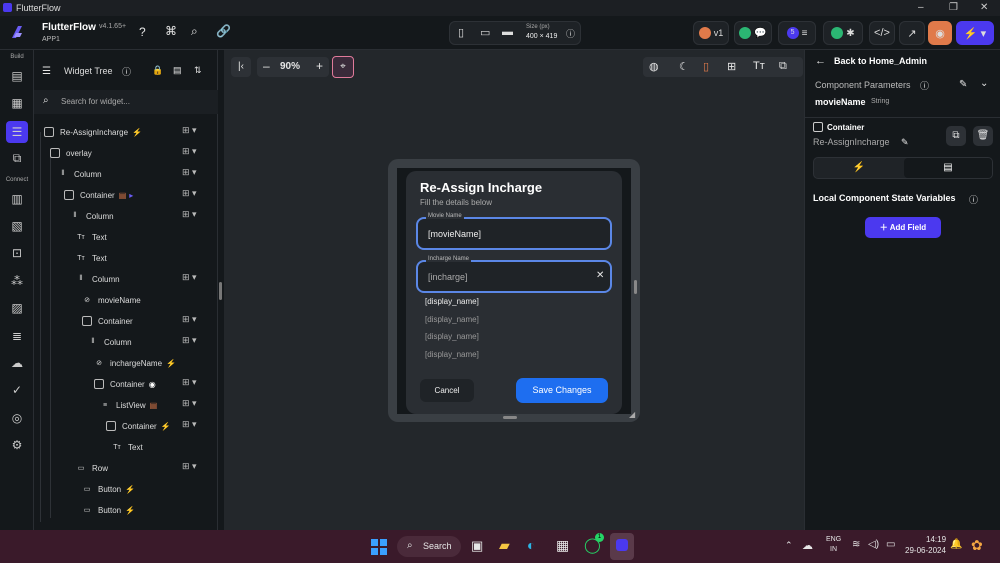 Image resolution: width=1000 pixels, height=563 pixels. Describe the element at coordinates (731, 66) in the screenshot. I see `grid-icon: ⊞` at that location.